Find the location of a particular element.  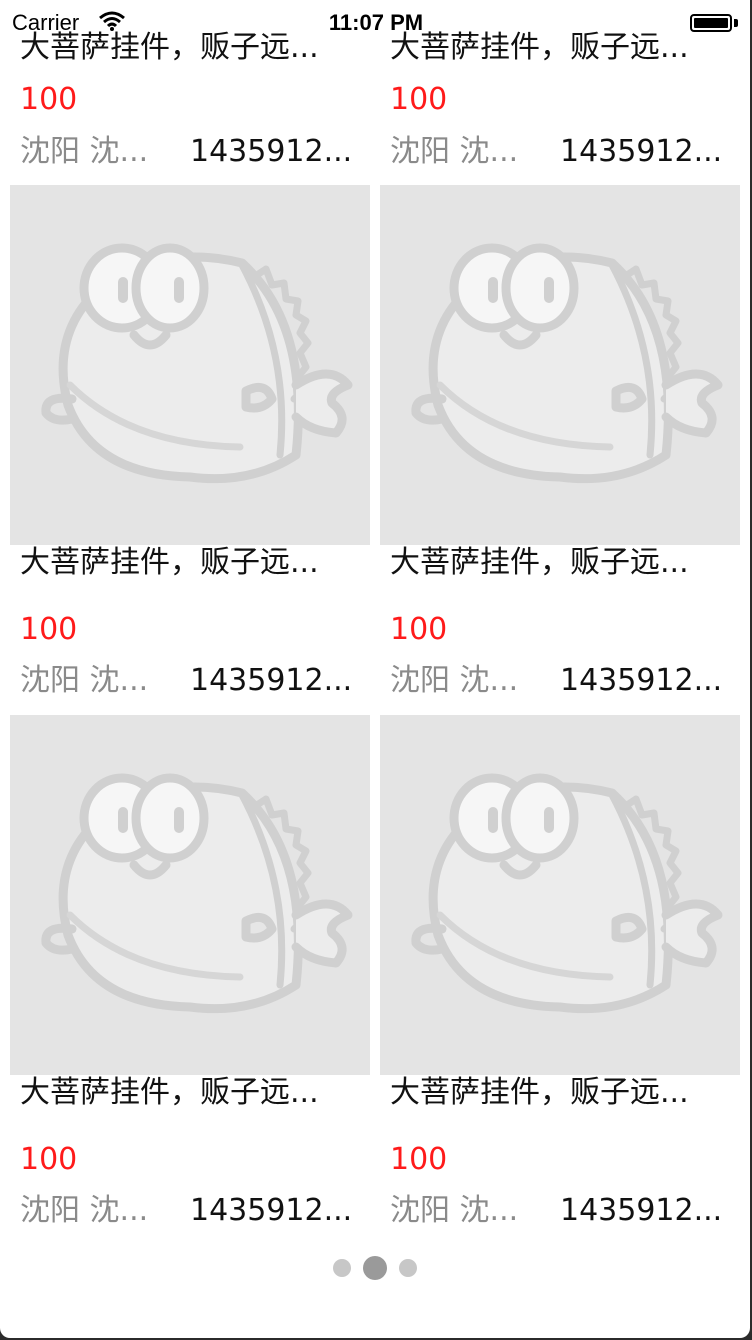

status-bar: Carrier 11:07 PM is located at coordinates (375, 20).